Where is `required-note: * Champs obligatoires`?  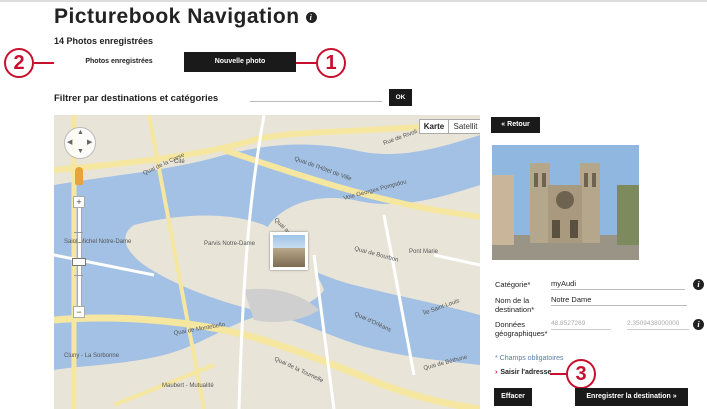
required-note: * Champs obligatoires is located at coordinates (529, 358).